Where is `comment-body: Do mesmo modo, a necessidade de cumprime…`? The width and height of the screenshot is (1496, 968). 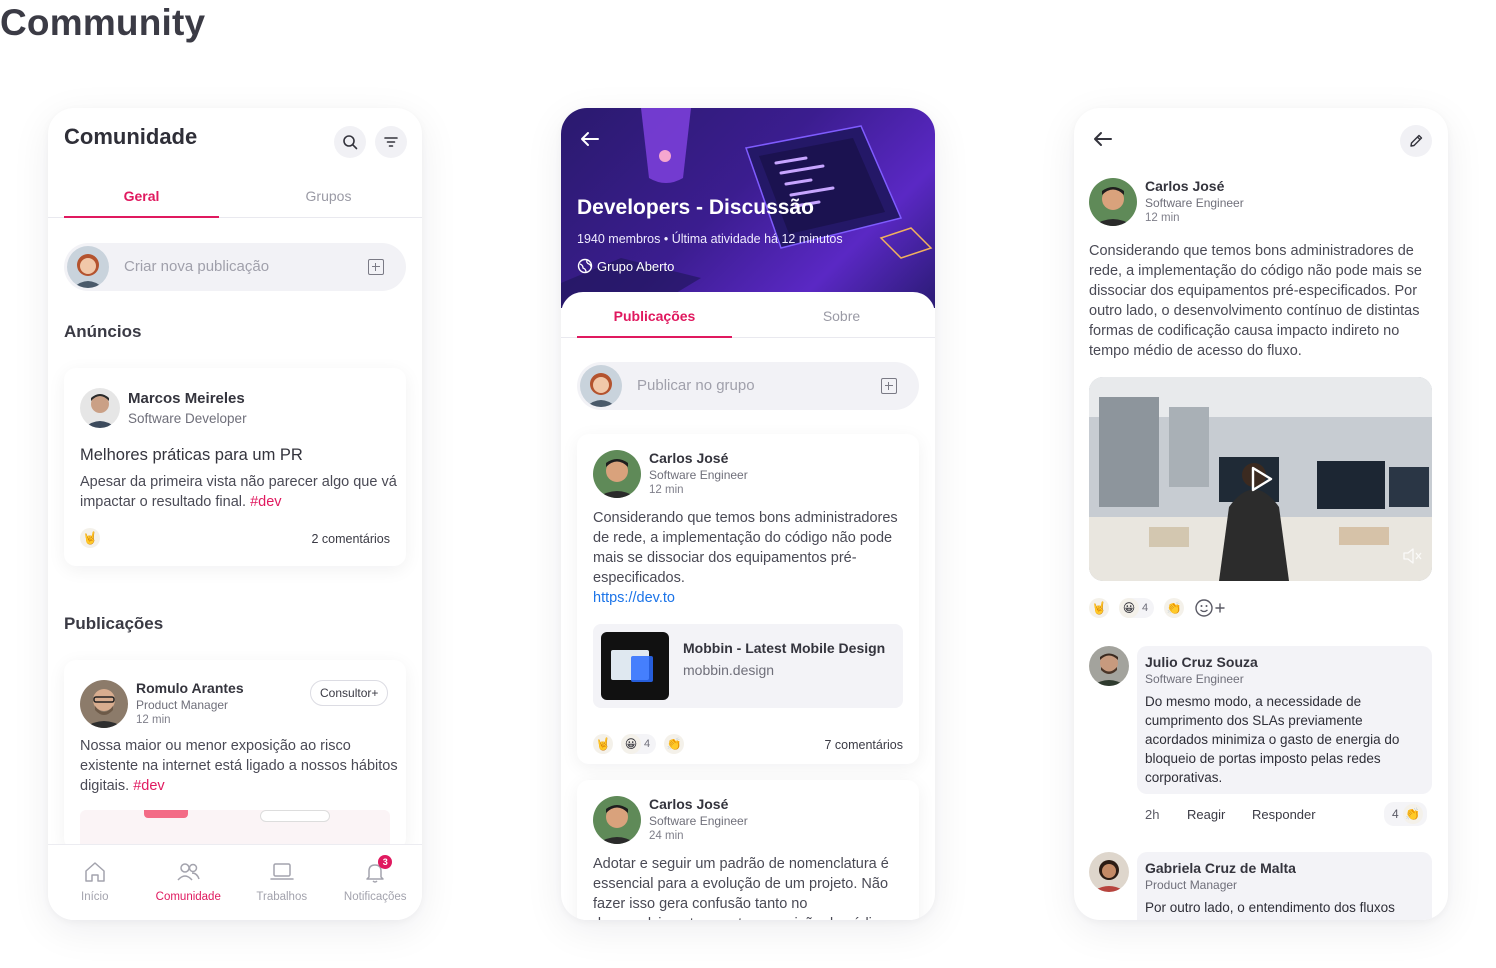 comment-body: Do mesmo modo, a necessidade de cumprime… is located at coordinates (1272, 739).